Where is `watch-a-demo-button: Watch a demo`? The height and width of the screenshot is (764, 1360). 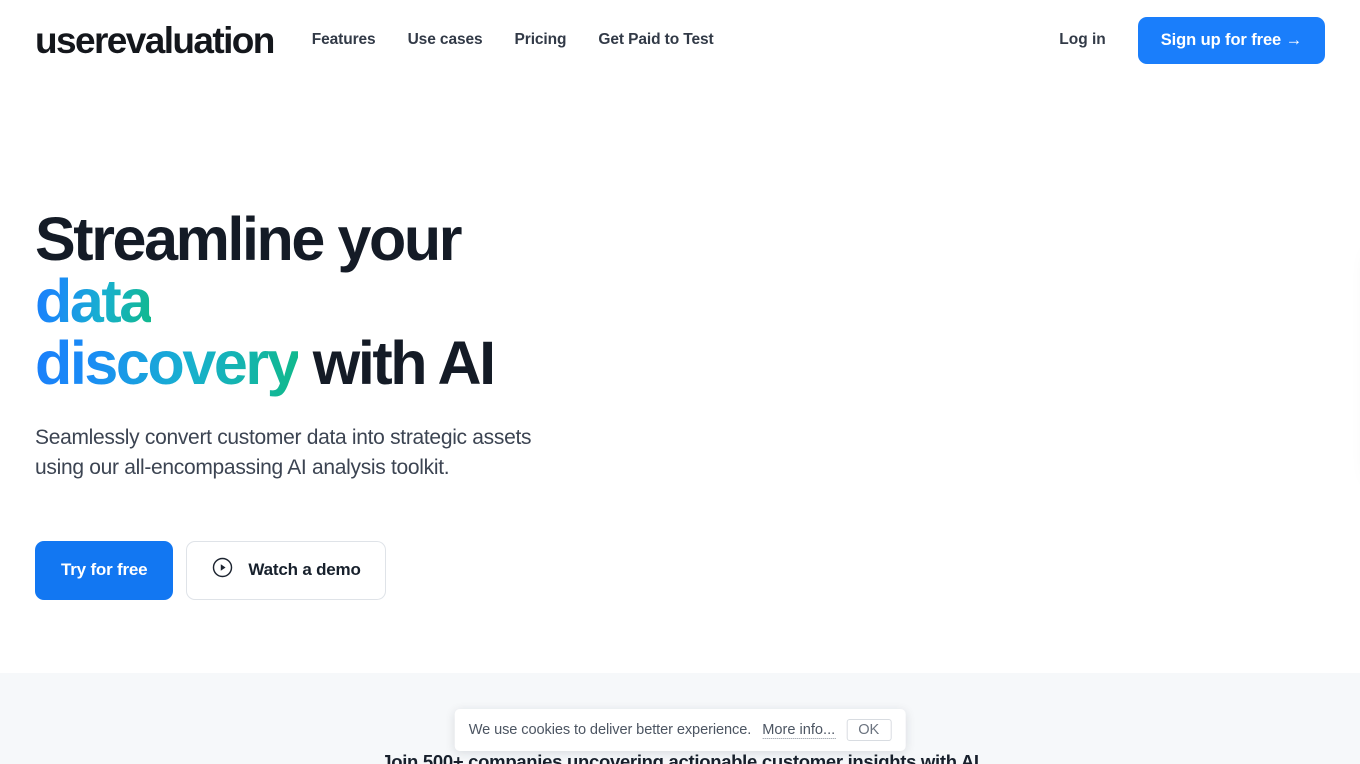
watch-a-demo-button: Watch a demo is located at coordinates (286, 570).